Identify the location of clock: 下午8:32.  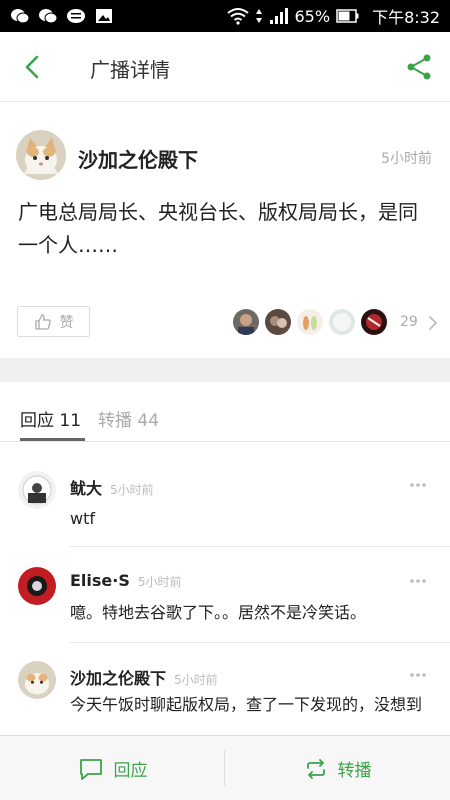
(406, 17).